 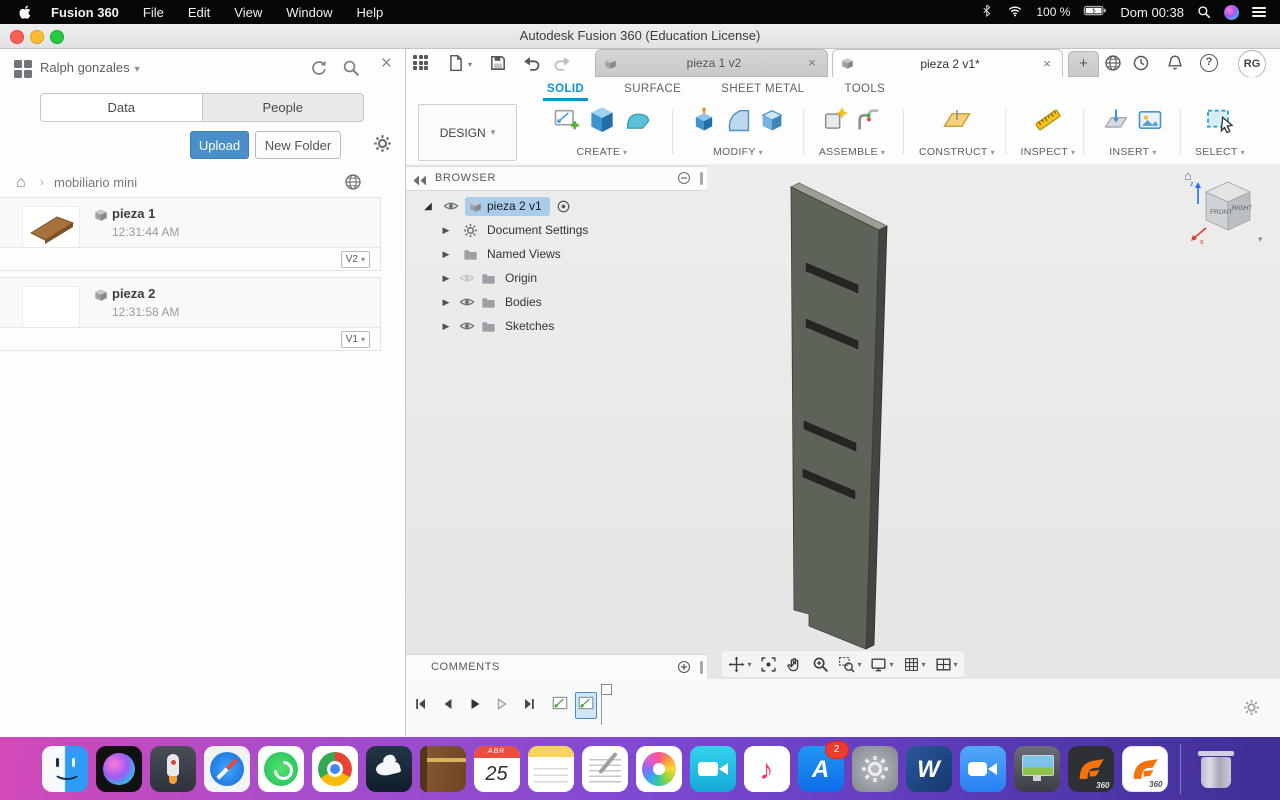 What do you see at coordinates (355, 259) in the screenshot?
I see `version-dropdown: V2` at bounding box center [355, 259].